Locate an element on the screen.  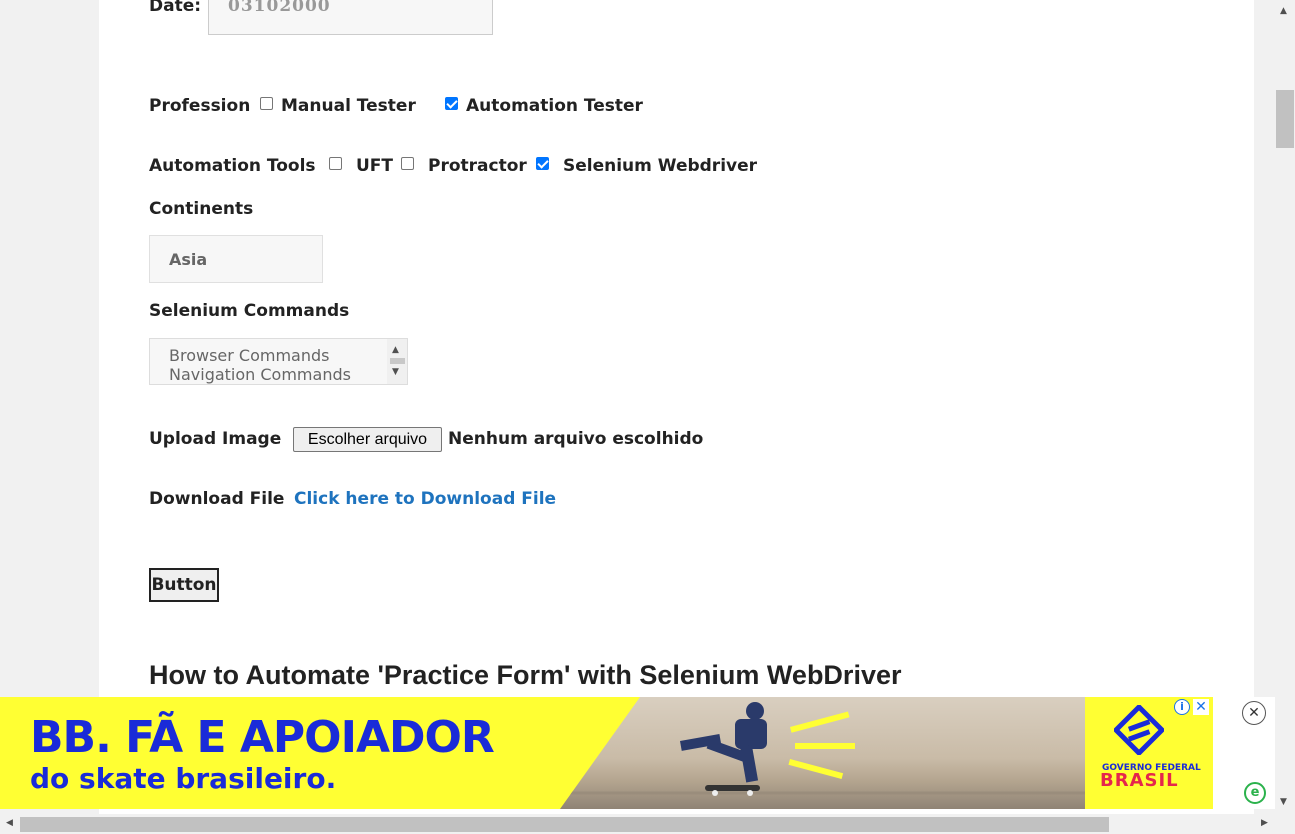
continents-label: Continents is located at coordinates (201, 209).